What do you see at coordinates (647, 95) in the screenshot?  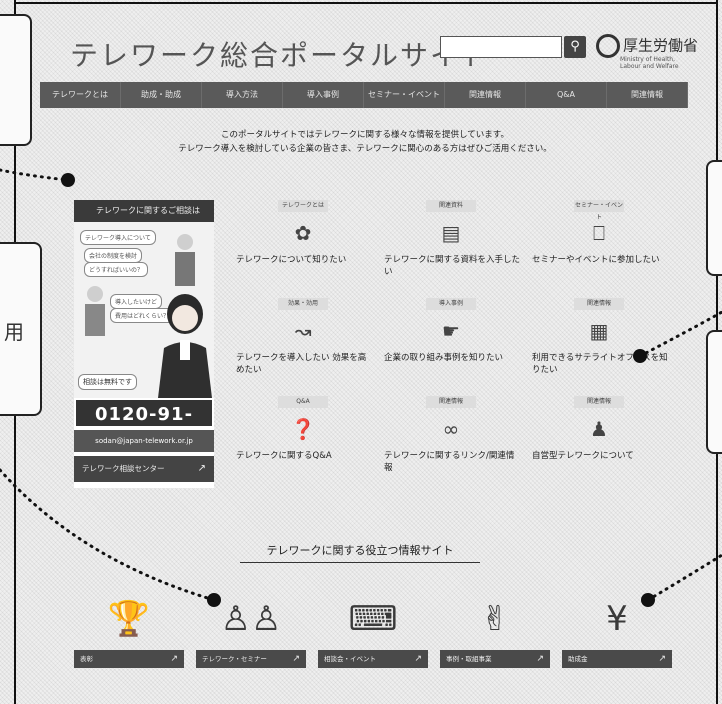 I see `nav-item-info: 関連情報` at bounding box center [647, 95].